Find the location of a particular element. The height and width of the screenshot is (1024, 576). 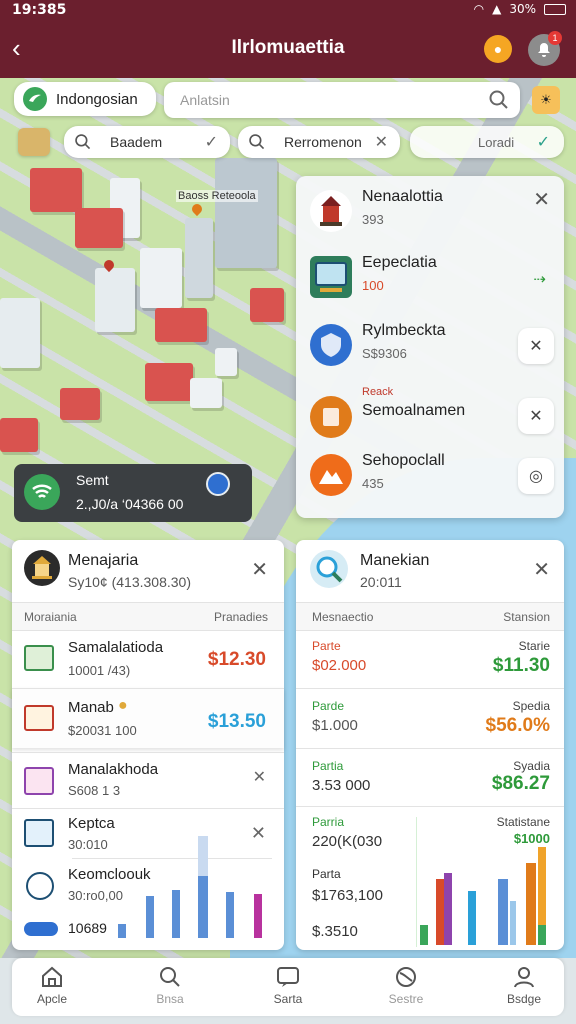

arrow-icon: ⇢ is located at coordinates (539, 279).